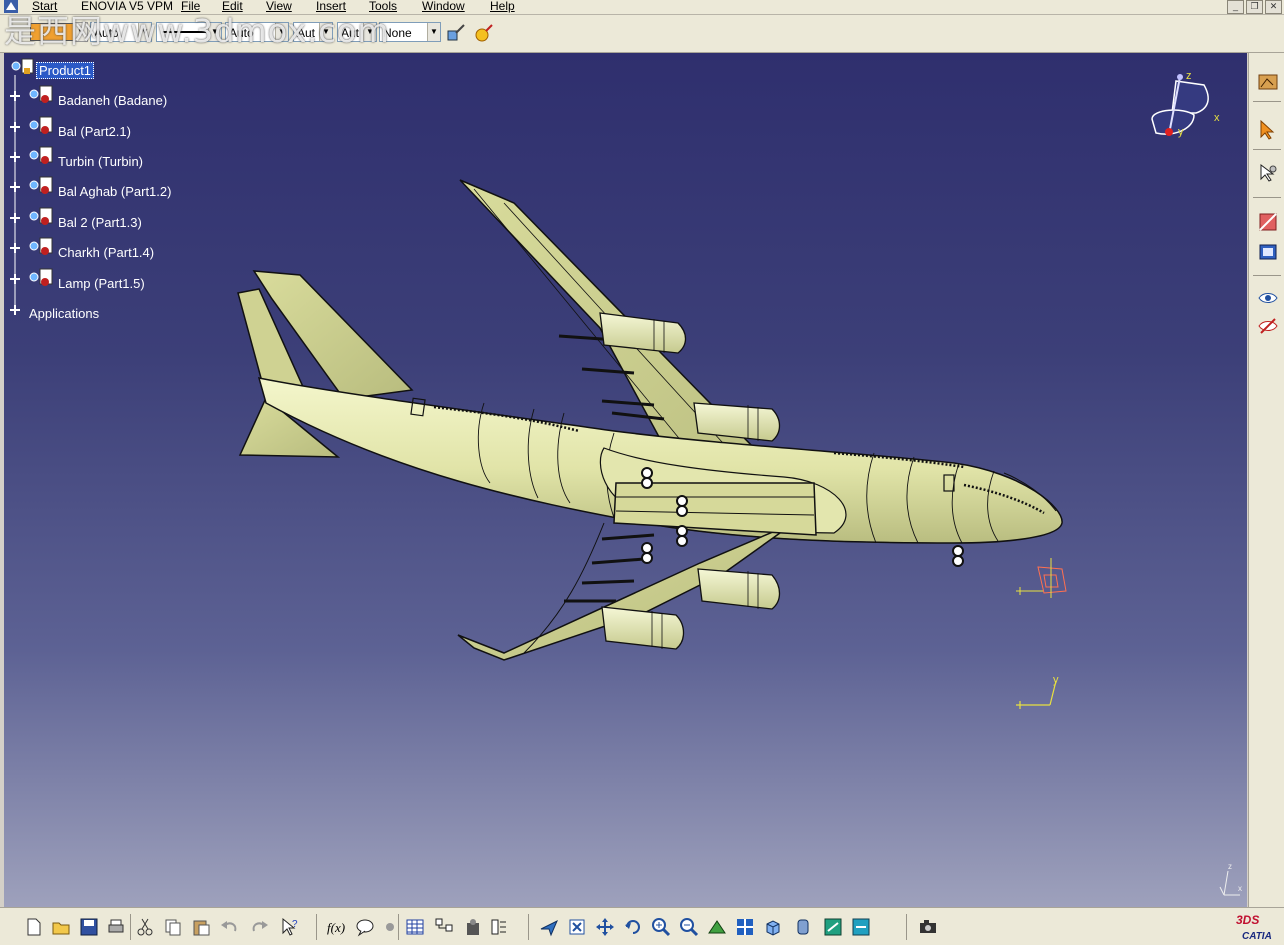 This screenshot has height=945, width=1284. I want to click on comment-icon, so click(365, 927).